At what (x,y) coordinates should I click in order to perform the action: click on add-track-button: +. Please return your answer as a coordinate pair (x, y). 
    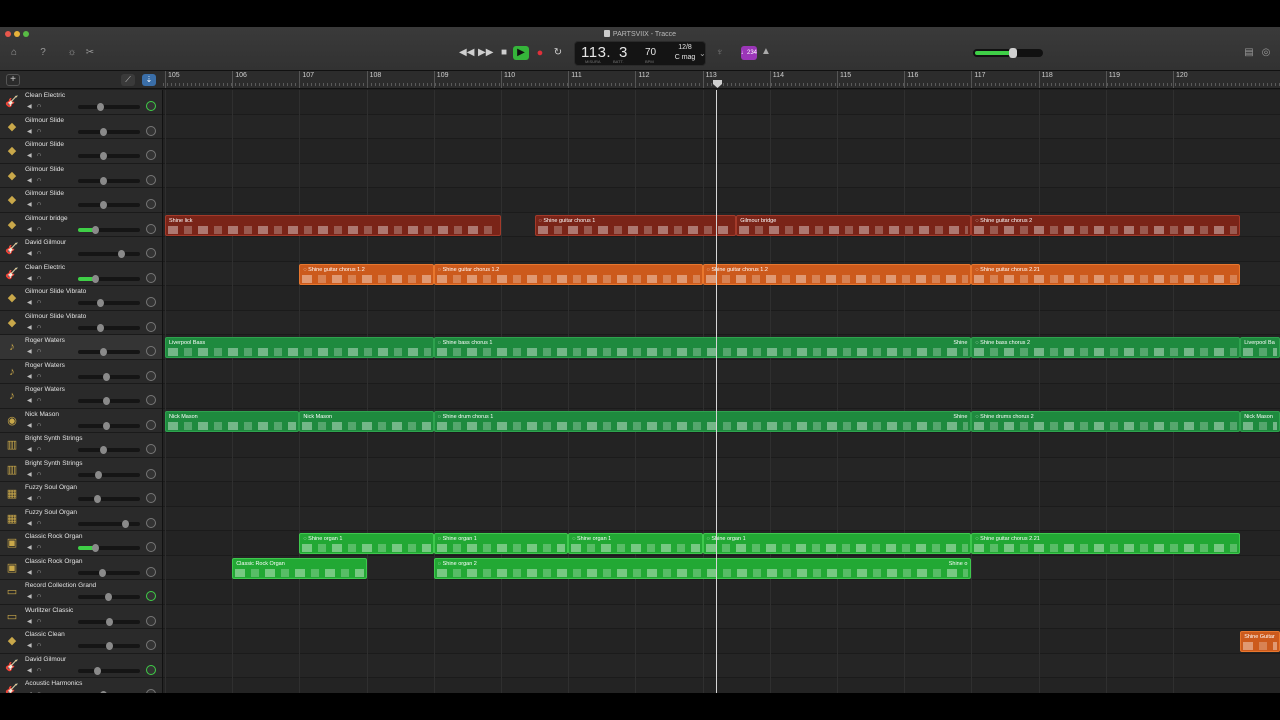
    Looking at the image, I should click on (13, 80).